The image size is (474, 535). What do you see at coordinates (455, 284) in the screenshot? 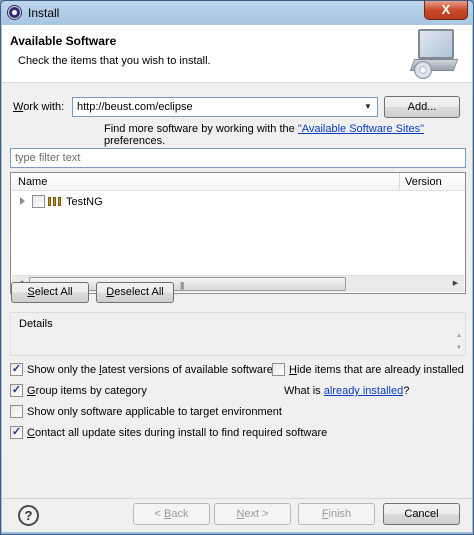
I see `scroll-right-icon: ▶` at bounding box center [455, 284].